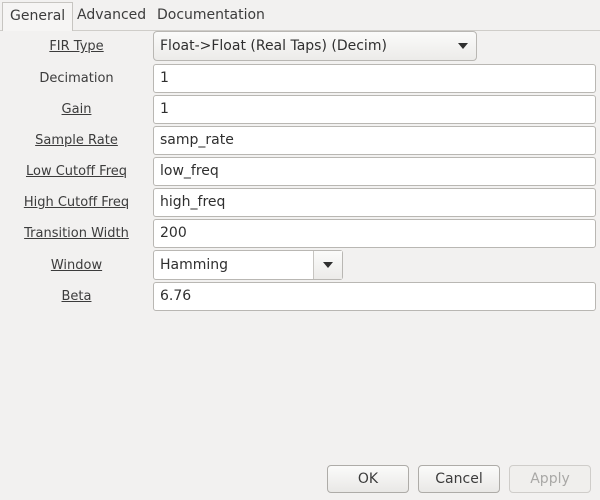 The height and width of the screenshot is (500, 600). I want to click on decimation-field: 1, so click(374, 78).